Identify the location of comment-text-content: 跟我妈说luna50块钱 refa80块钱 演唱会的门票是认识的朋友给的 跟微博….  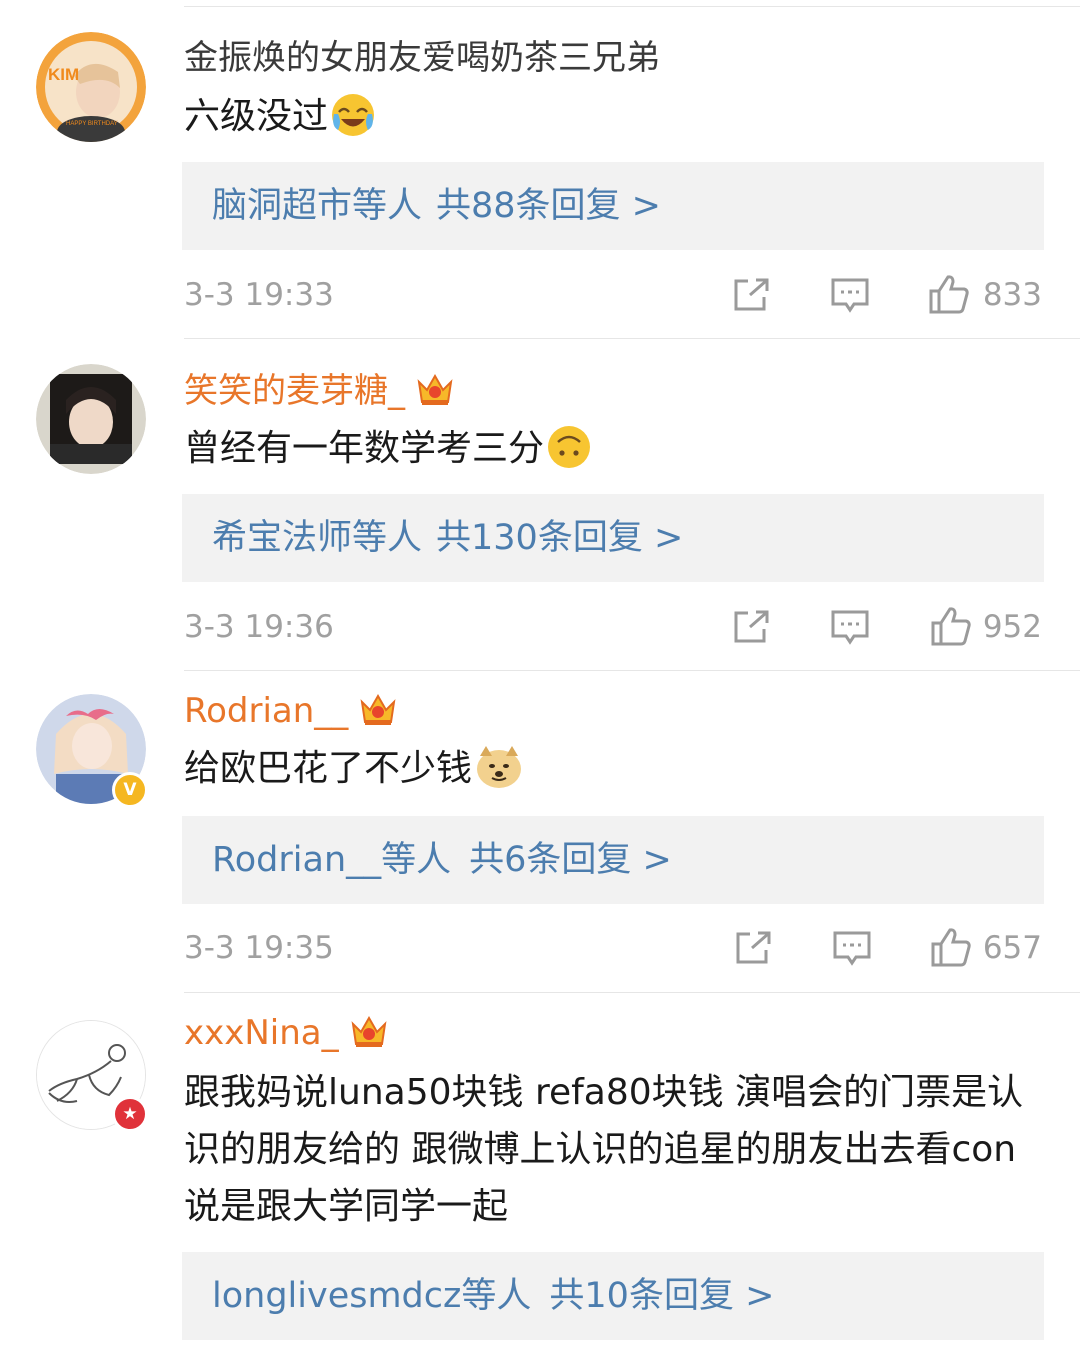
(604, 1149).